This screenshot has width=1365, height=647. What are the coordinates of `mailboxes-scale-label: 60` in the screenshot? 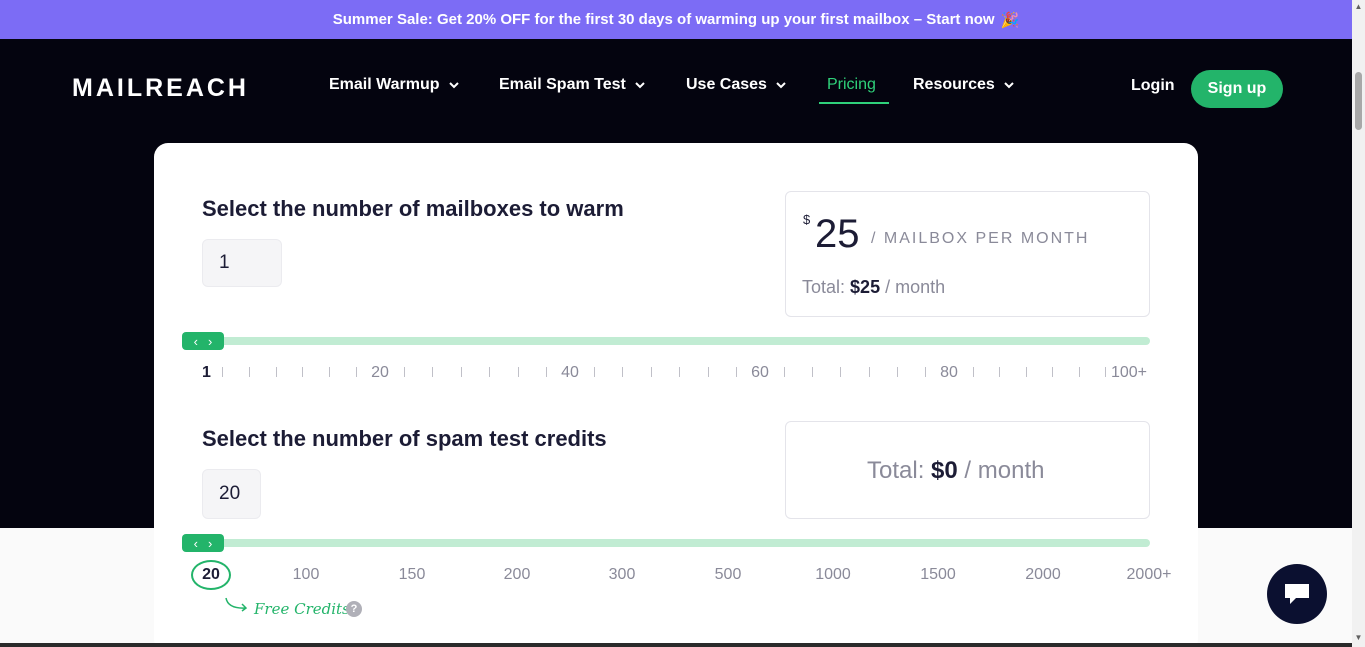 It's located at (760, 372).